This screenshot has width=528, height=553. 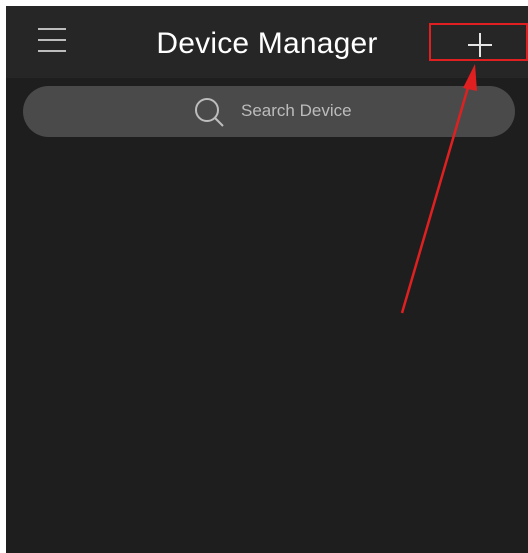 I want to click on search-icon, so click(x=209, y=112).